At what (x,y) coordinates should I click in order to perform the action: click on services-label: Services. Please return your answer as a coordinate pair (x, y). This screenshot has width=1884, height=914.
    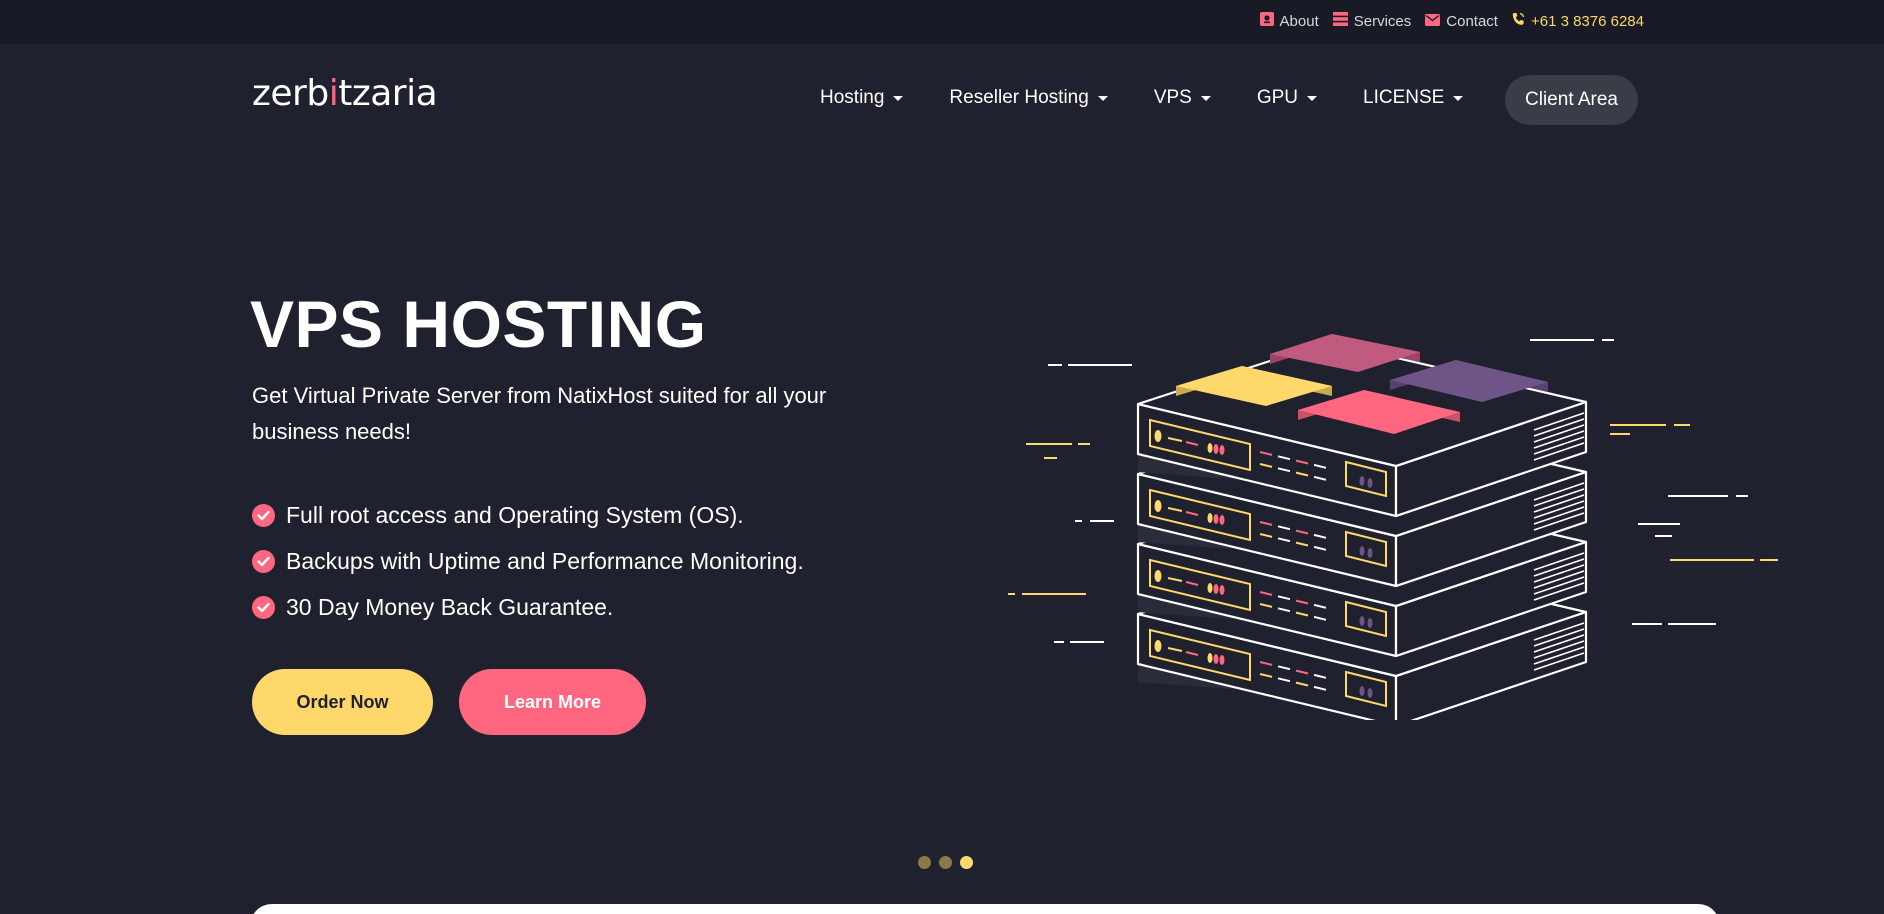
    Looking at the image, I should click on (1382, 21).